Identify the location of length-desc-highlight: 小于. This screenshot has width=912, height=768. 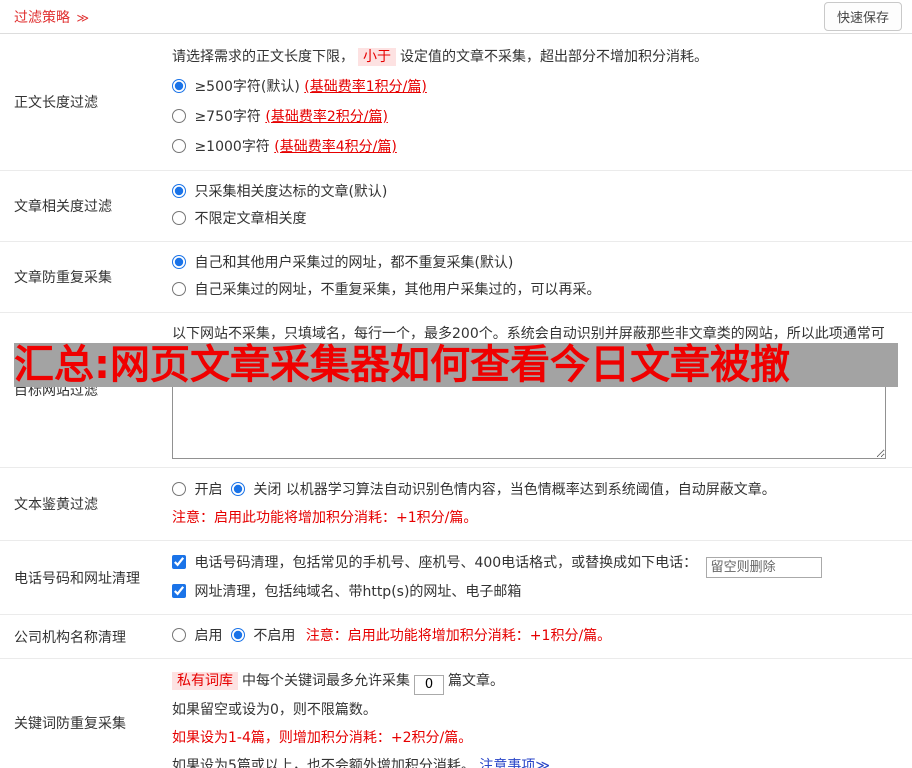
(377, 57).